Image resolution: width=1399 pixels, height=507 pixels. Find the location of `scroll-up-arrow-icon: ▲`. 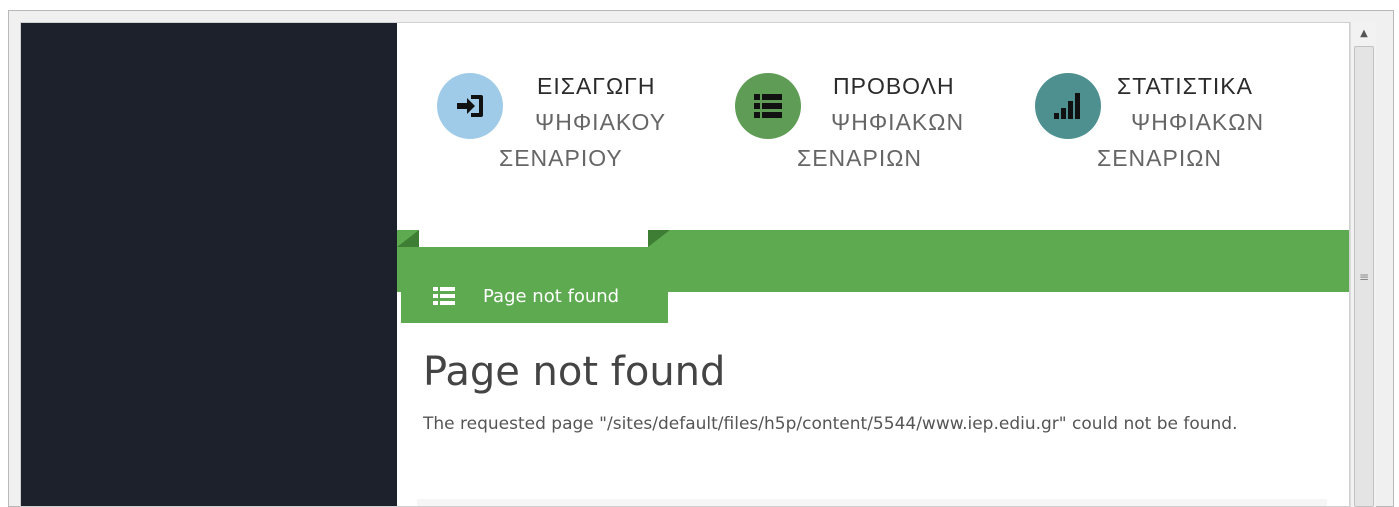

scroll-up-arrow-icon: ▲ is located at coordinates (1364, 33).